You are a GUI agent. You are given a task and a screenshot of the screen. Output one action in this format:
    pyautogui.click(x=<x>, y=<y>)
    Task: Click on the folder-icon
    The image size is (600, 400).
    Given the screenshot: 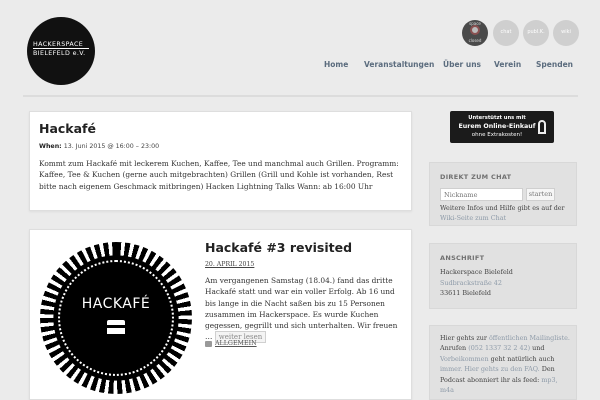 What is the action you would take?
    pyautogui.click(x=208, y=343)
    